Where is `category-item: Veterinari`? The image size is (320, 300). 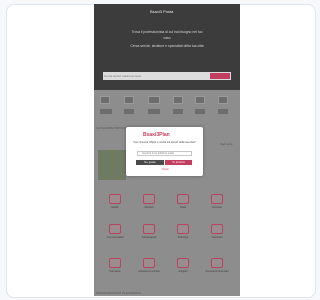
category-item: Veterinari is located at coordinates (217, 237).